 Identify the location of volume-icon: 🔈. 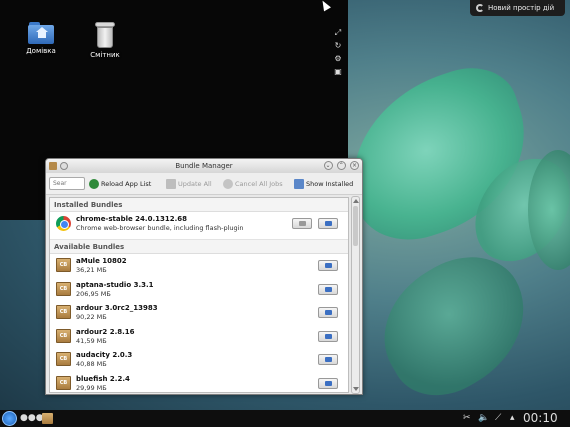
(483, 418).